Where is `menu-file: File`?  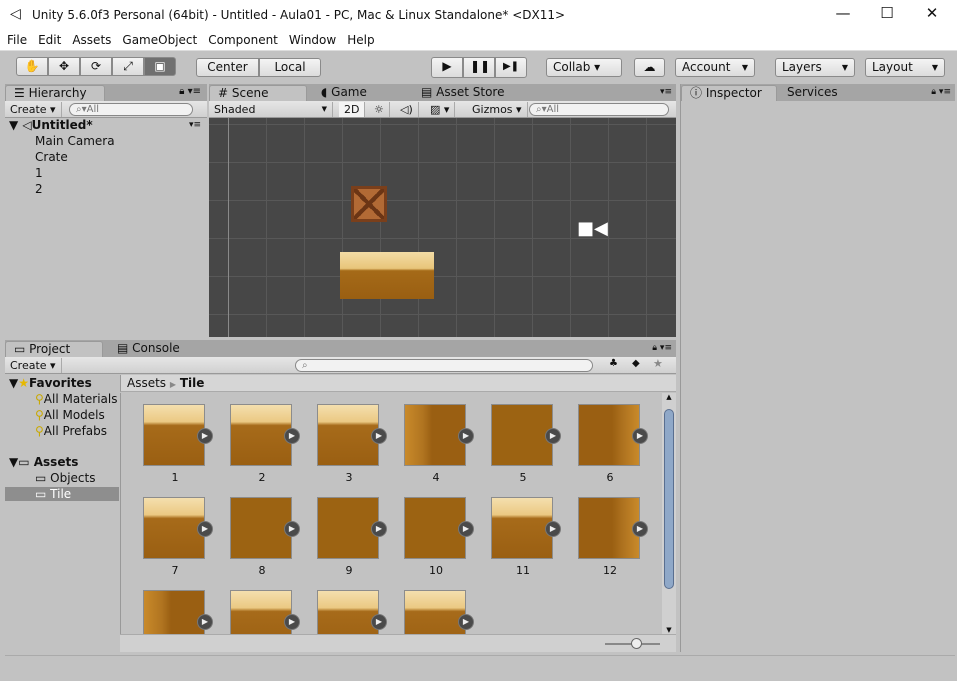 menu-file: File is located at coordinates (17, 40).